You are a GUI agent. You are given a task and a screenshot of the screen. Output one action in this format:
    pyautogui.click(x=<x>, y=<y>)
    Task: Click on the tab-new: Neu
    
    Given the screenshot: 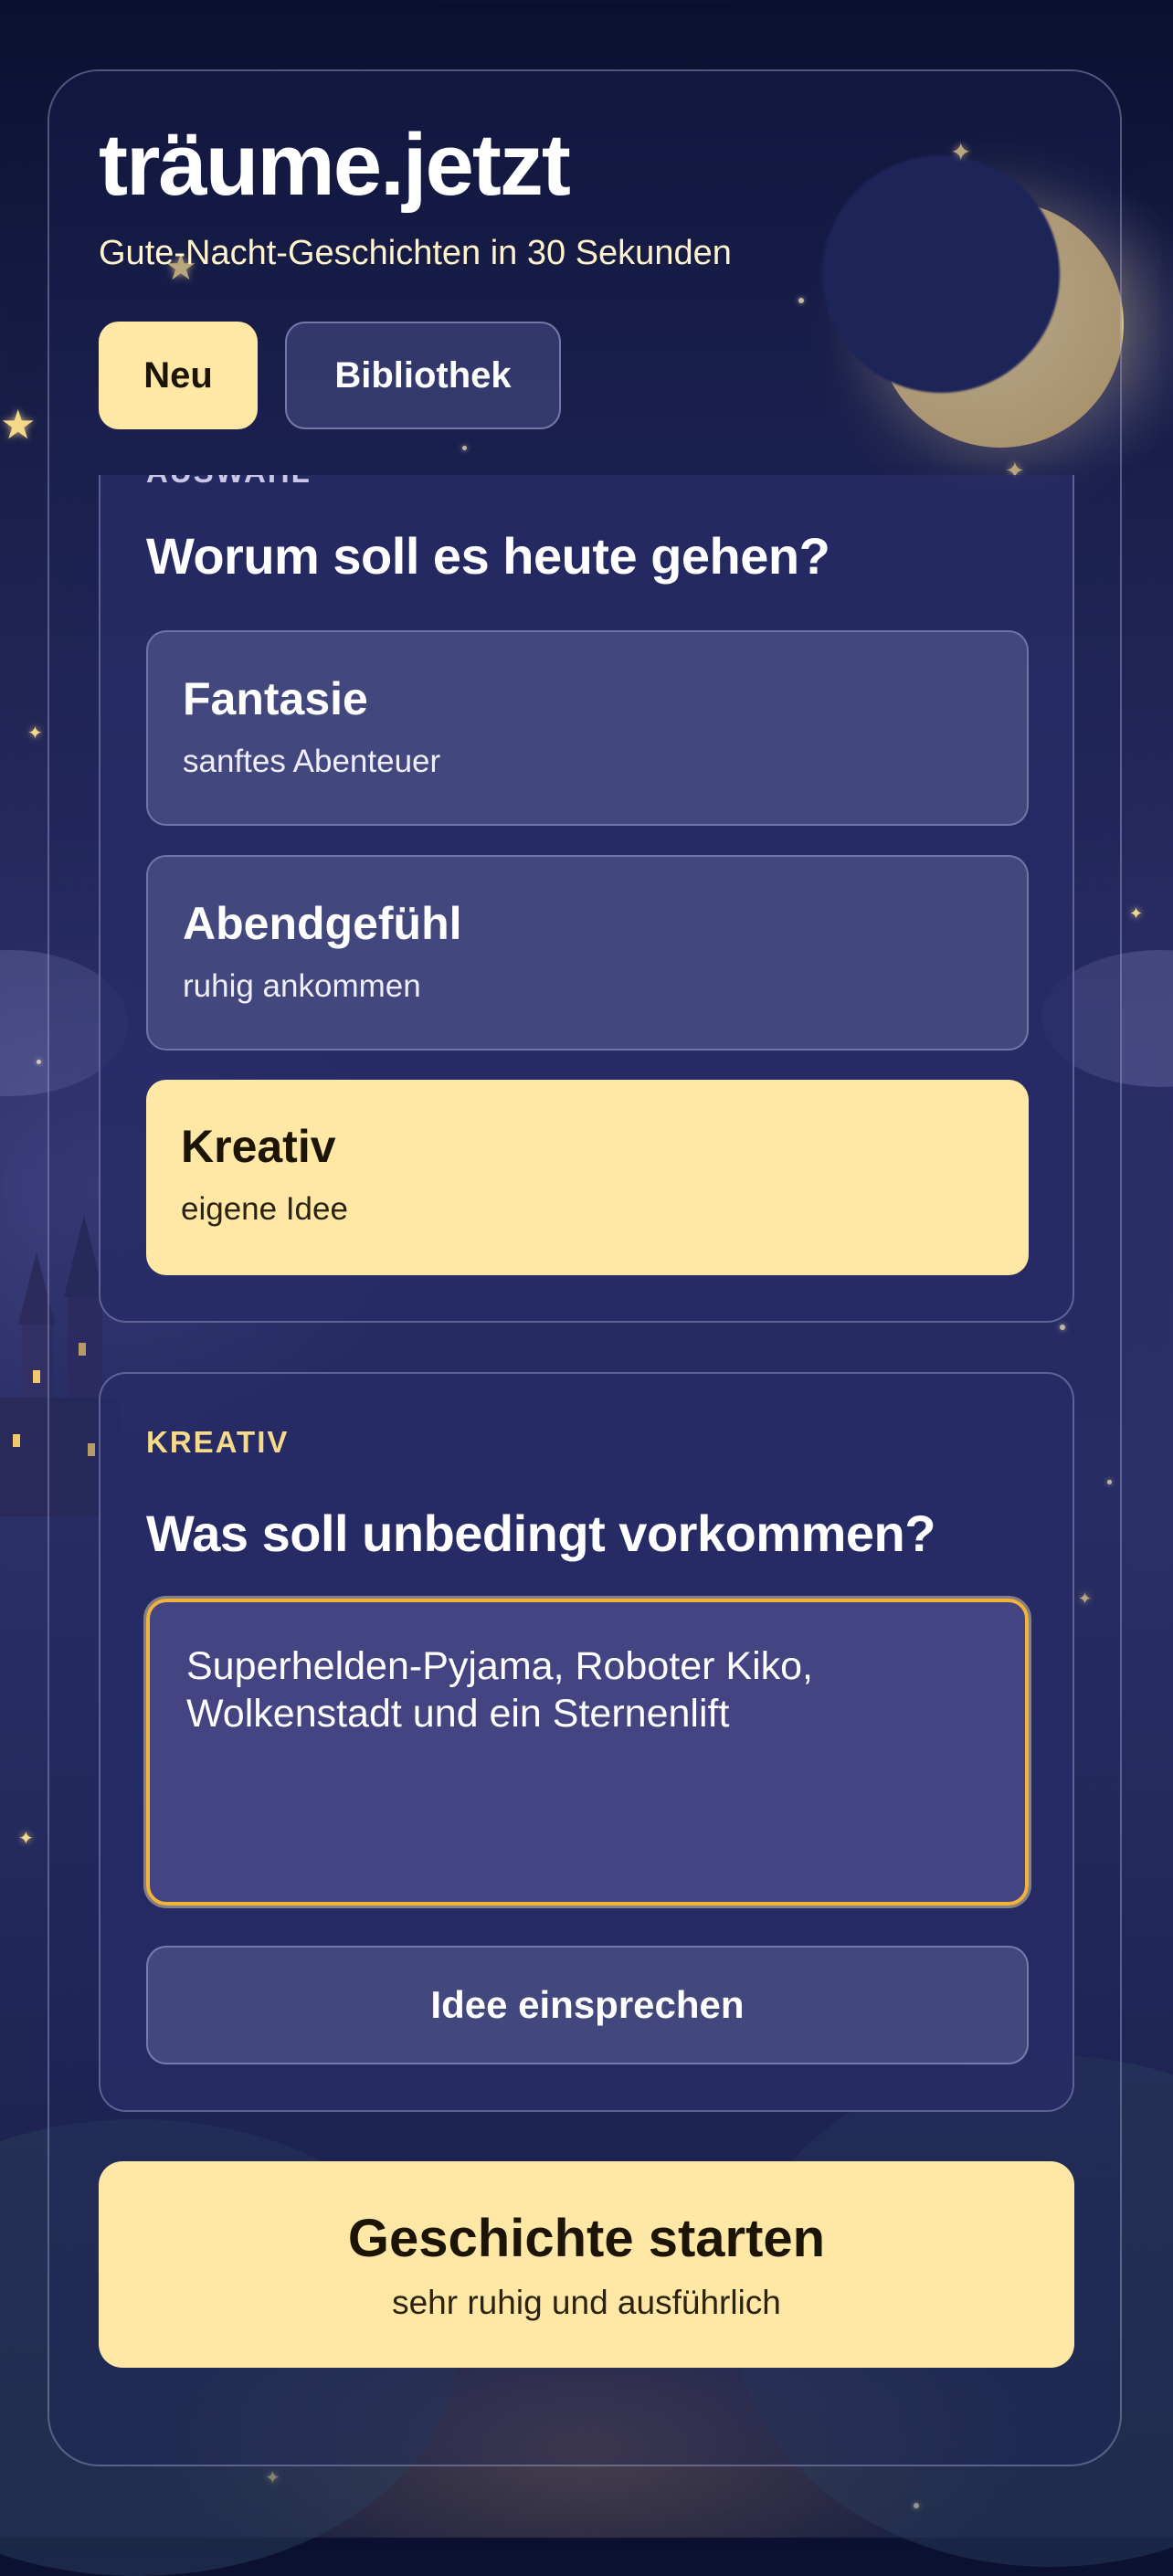 What is the action you would take?
    pyautogui.click(x=178, y=376)
    